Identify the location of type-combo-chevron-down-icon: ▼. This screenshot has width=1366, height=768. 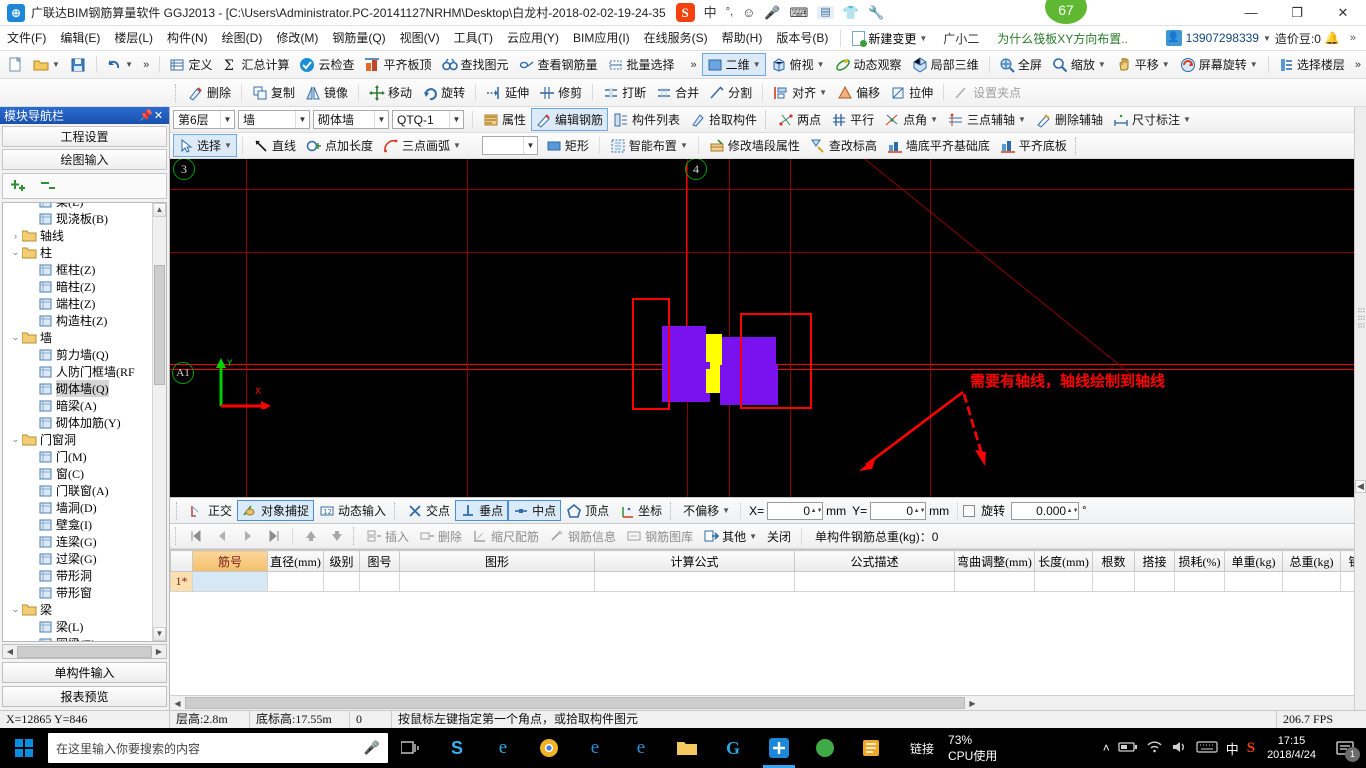
(381, 119).